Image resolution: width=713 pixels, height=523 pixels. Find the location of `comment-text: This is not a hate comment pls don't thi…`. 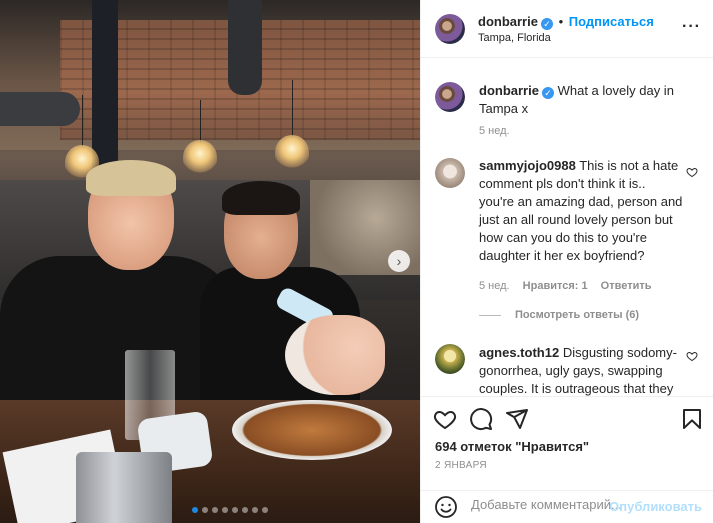

comment-text: This is not a hate comment pls don't thi… is located at coordinates (581, 210).